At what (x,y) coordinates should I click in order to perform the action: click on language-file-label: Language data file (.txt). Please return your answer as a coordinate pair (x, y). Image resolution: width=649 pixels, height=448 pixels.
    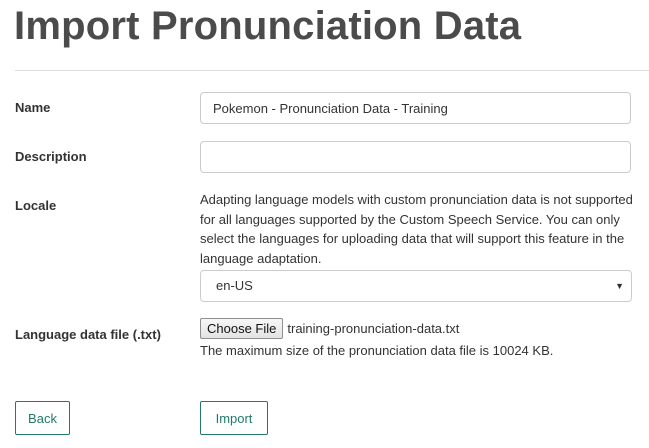
    Looking at the image, I should click on (88, 334).